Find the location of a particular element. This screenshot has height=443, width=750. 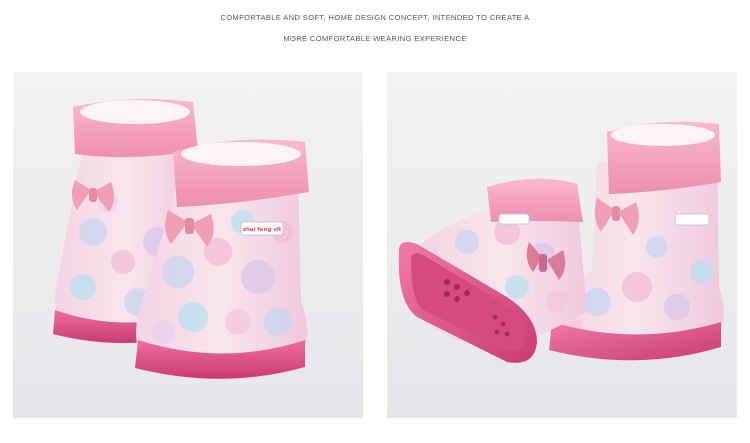

brand-label: zhai feng vlt is located at coordinates (262, 230).